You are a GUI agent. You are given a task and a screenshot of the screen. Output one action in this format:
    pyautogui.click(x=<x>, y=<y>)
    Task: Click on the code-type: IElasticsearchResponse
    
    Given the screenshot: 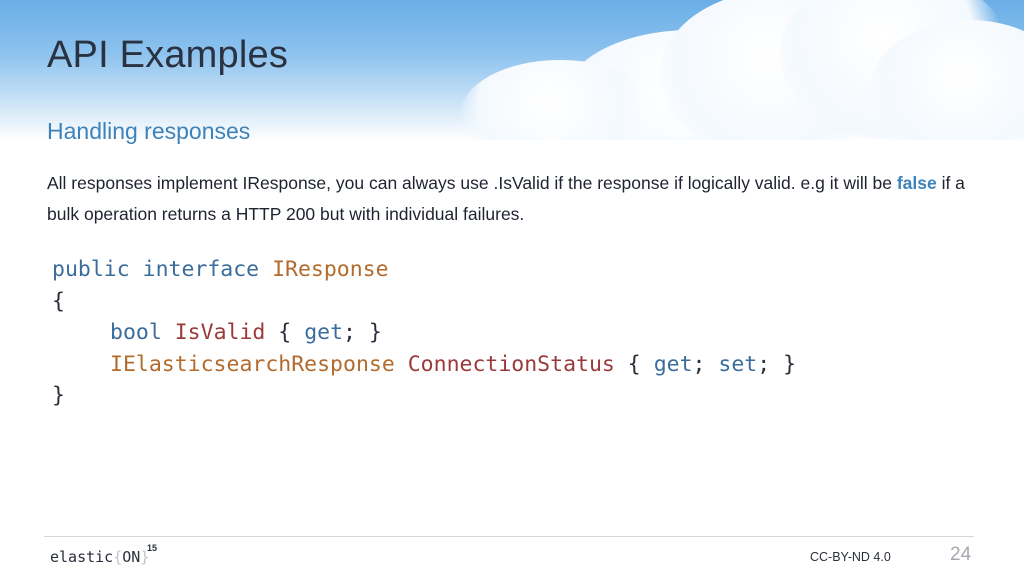 What is the action you would take?
    pyautogui.click(x=252, y=364)
    